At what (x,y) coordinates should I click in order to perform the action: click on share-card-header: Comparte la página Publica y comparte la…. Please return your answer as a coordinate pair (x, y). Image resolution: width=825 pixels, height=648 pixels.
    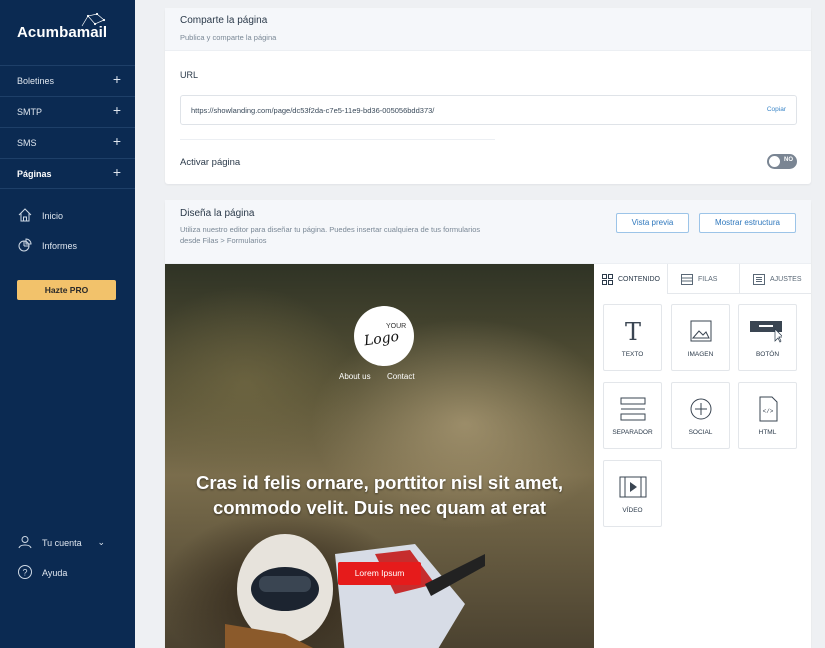
    Looking at the image, I should click on (488, 29).